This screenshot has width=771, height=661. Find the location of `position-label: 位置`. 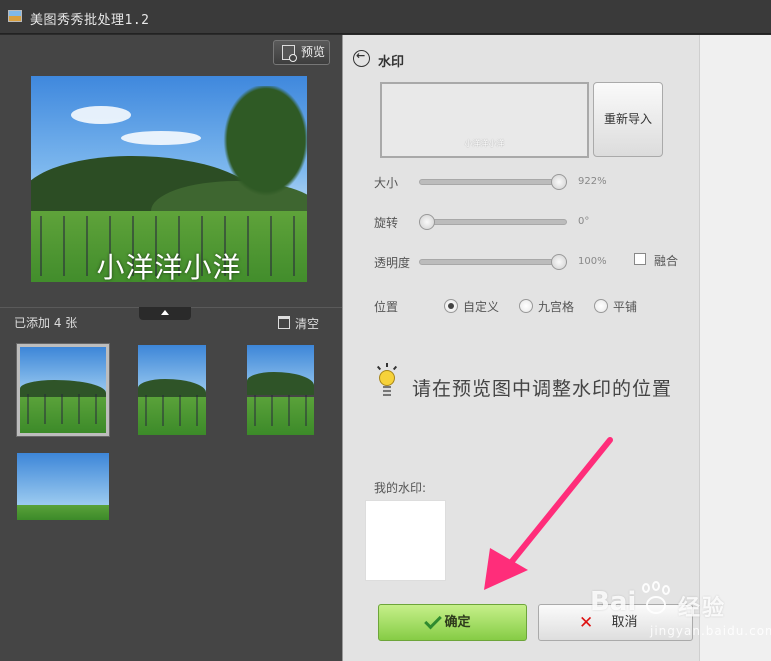

position-label: 位置 is located at coordinates (386, 307).